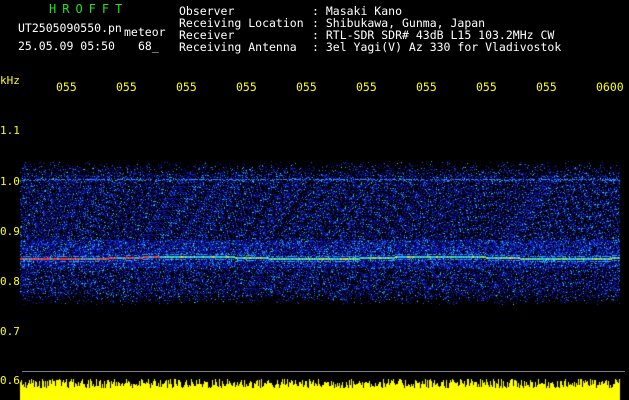 The image size is (629, 400). What do you see at coordinates (238, 47) in the screenshot?
I see `info-label-antenna: Receiving Antenna` at bounding box center [238, 47].